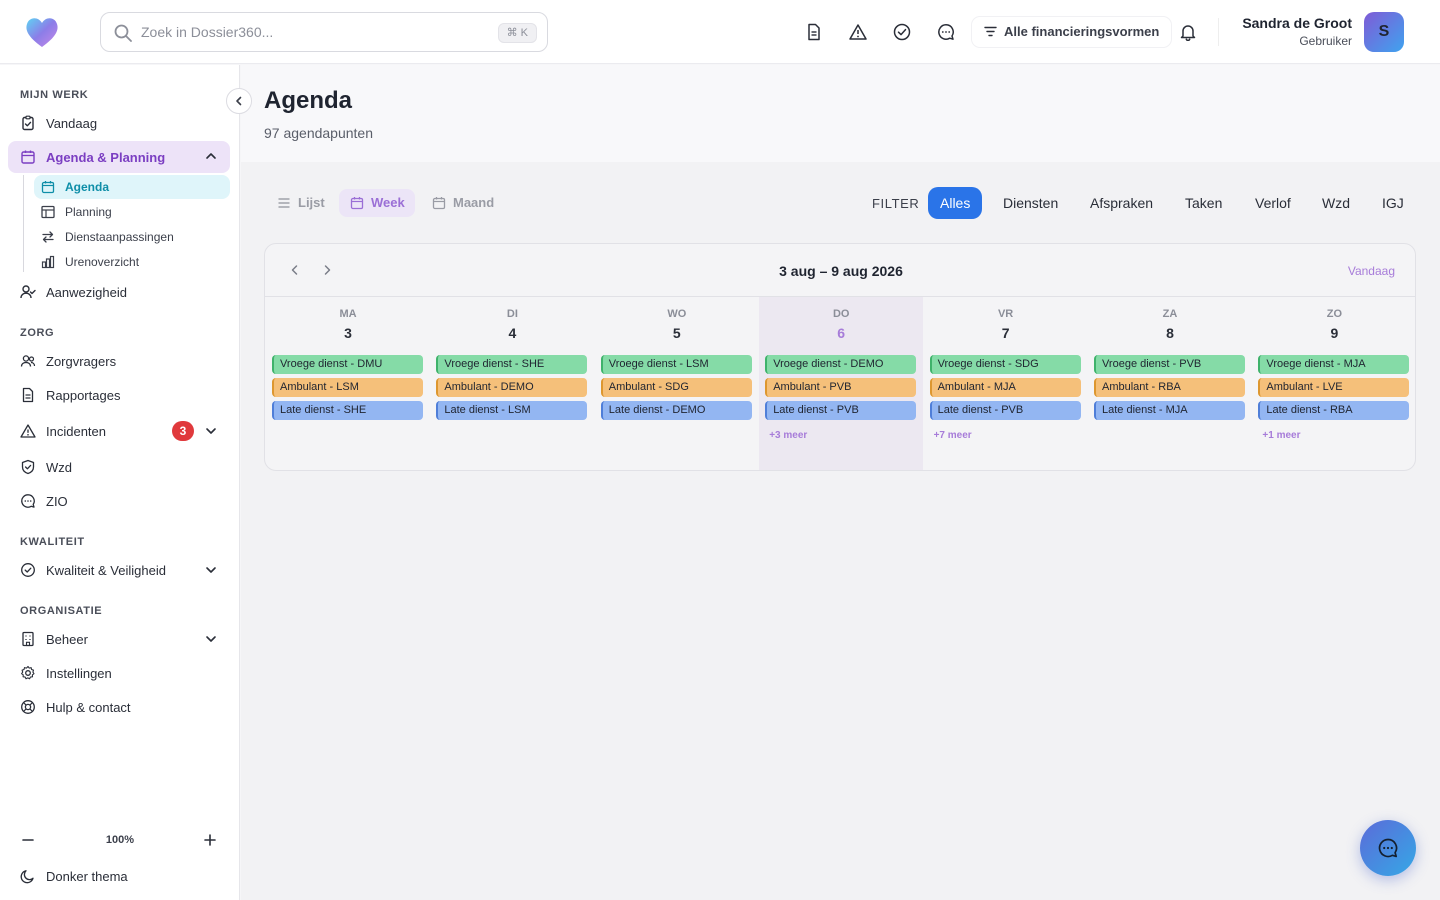 Image resolution: width=1440 pixels, height=900 pixels. Describe the element at coordinates (953, 435) in the screenshot. I see `more-events-link: +7 meer` at that location.